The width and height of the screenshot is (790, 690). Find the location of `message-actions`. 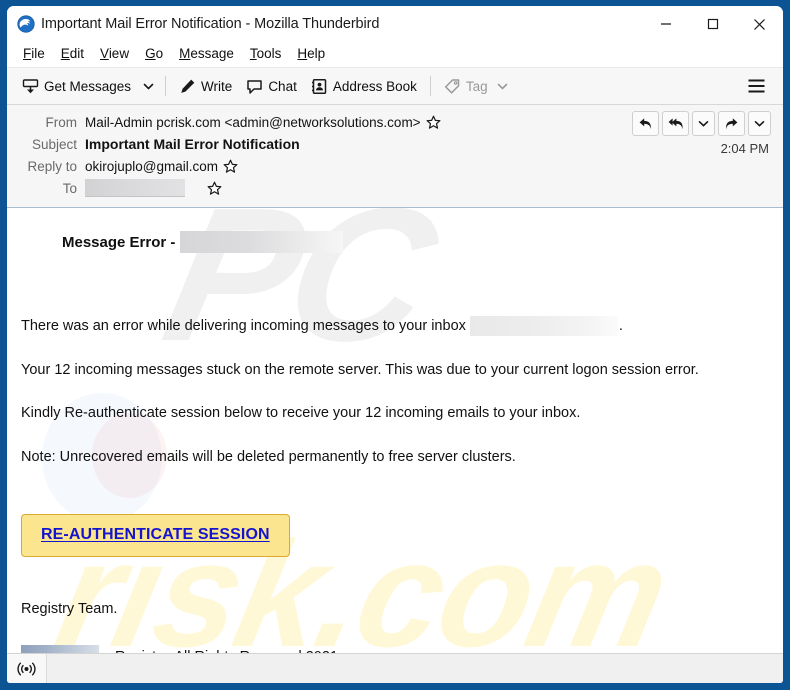

message-actions is located at coordinates (701, 123).